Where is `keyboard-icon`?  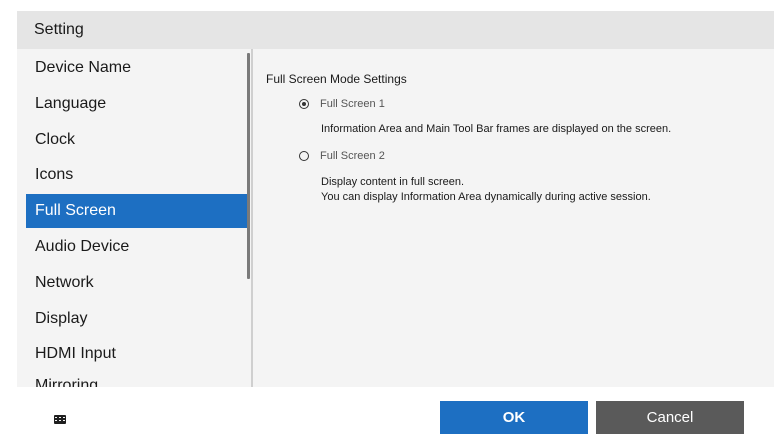
keyboard-icon is located at coordinates (60, 419).